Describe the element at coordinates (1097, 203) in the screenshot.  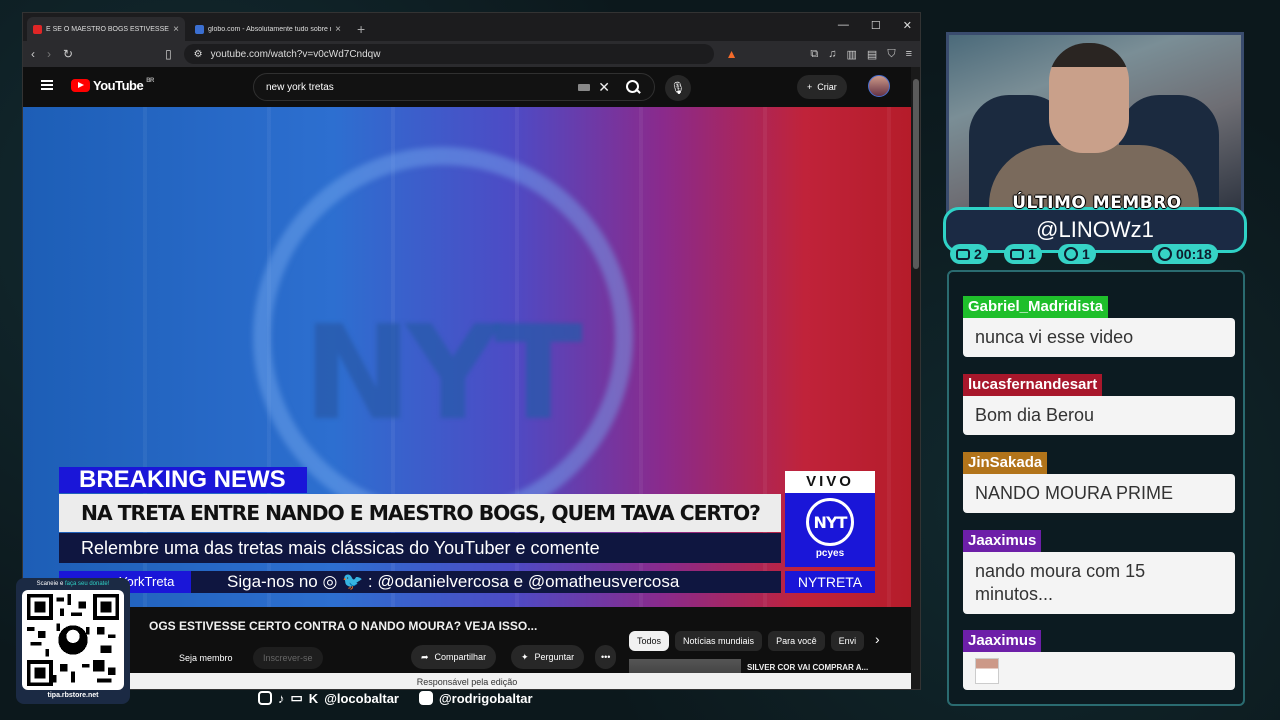
I see `last-member-label: ÚLTIMO MEMBRO` at that location.